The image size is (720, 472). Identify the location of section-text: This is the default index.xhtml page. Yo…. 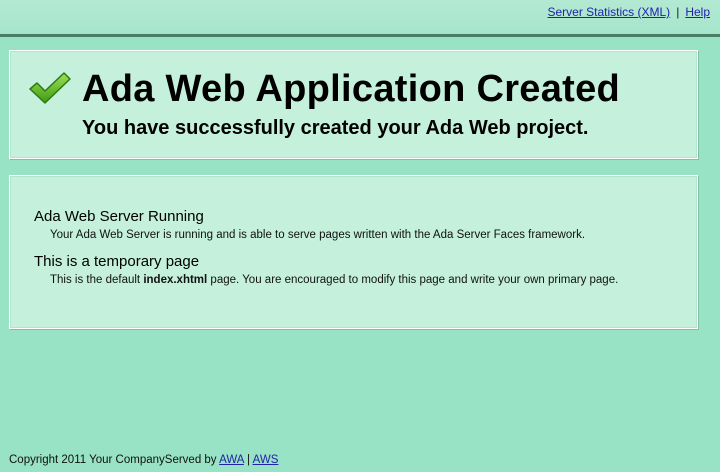
(362, 280).